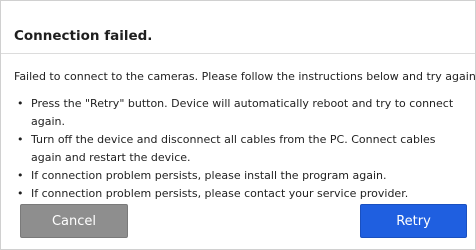 This screenshot has width=476, height=250. Describe the element at coordinates (413, 221) in the screenshot. I see `retry-button: Retry` at that location.